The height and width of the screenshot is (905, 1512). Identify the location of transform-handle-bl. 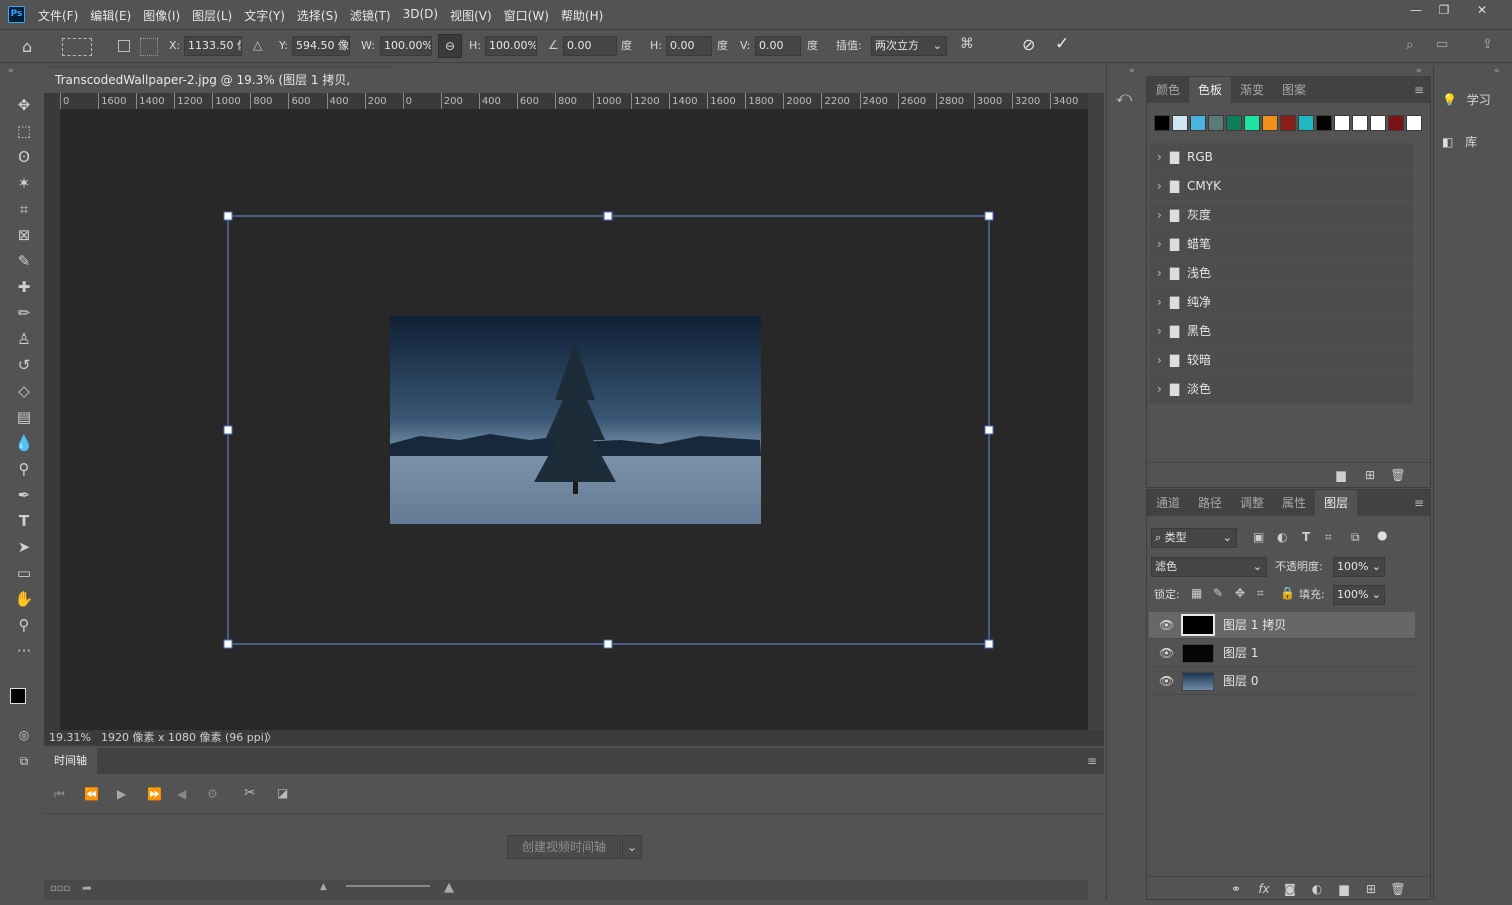
(228, 644).